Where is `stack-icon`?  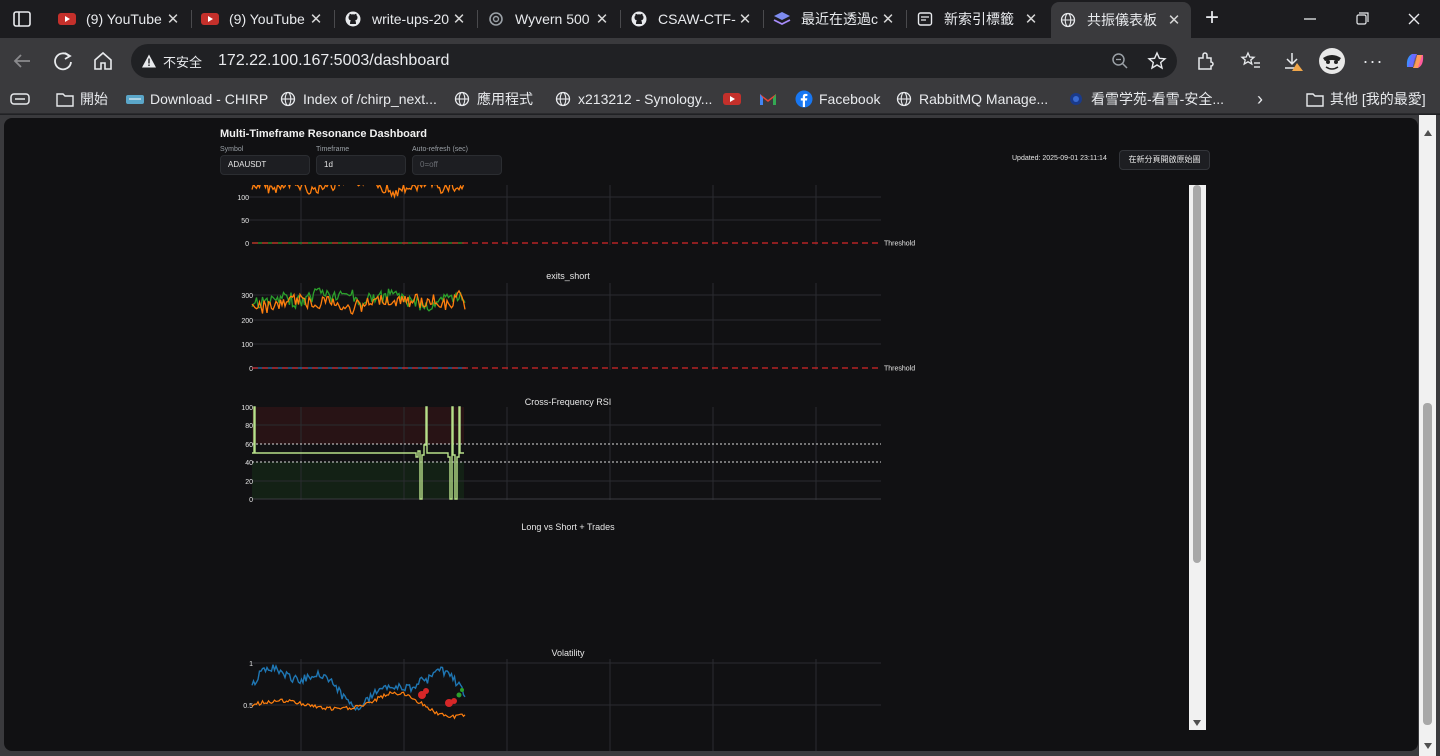
stack-icon is located at coordinates (782, 19).